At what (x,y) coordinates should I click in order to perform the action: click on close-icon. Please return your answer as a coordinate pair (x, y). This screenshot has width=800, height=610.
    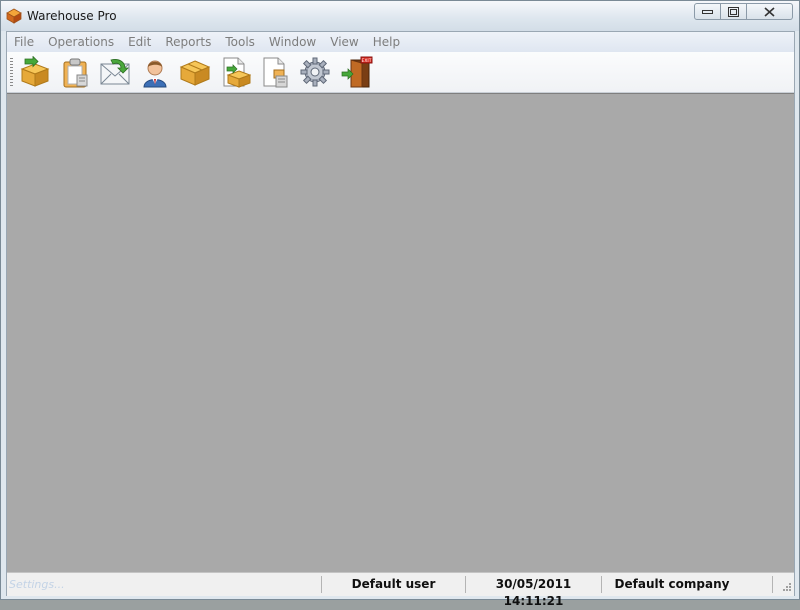
    Looking at the image, I should click on (769, 12).